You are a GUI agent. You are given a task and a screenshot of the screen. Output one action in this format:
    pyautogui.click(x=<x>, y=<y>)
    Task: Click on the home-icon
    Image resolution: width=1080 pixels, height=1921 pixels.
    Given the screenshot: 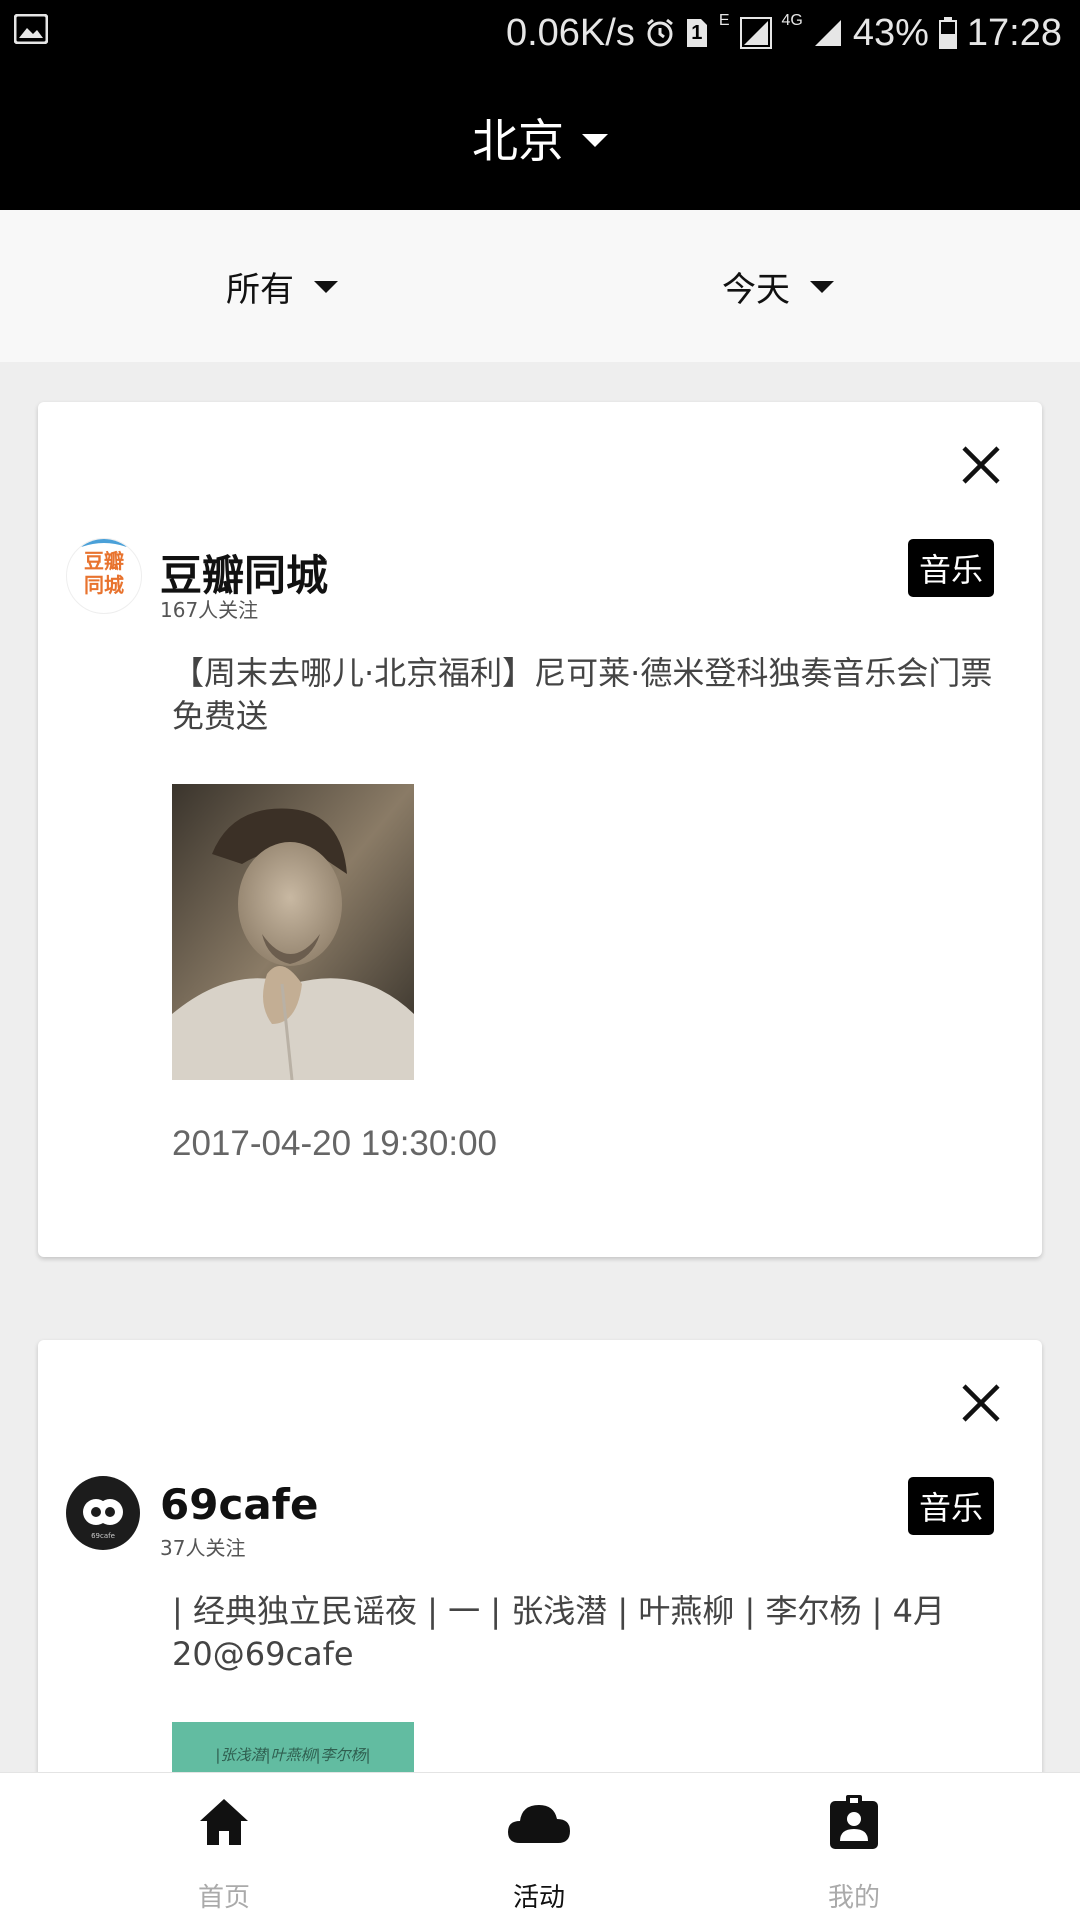 What is the action you would take?
    pyautogui.click(x=224, y=1824)
    